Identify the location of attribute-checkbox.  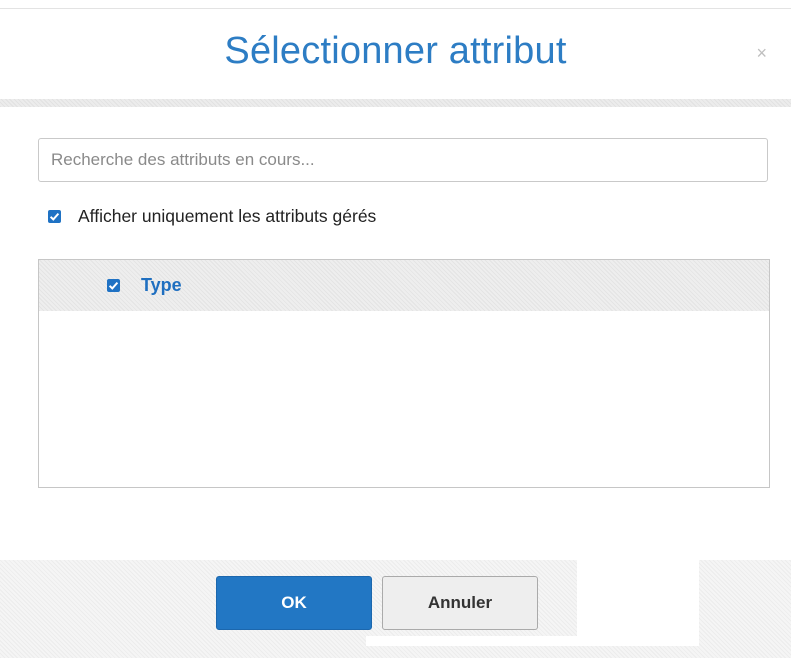
(113, 285).